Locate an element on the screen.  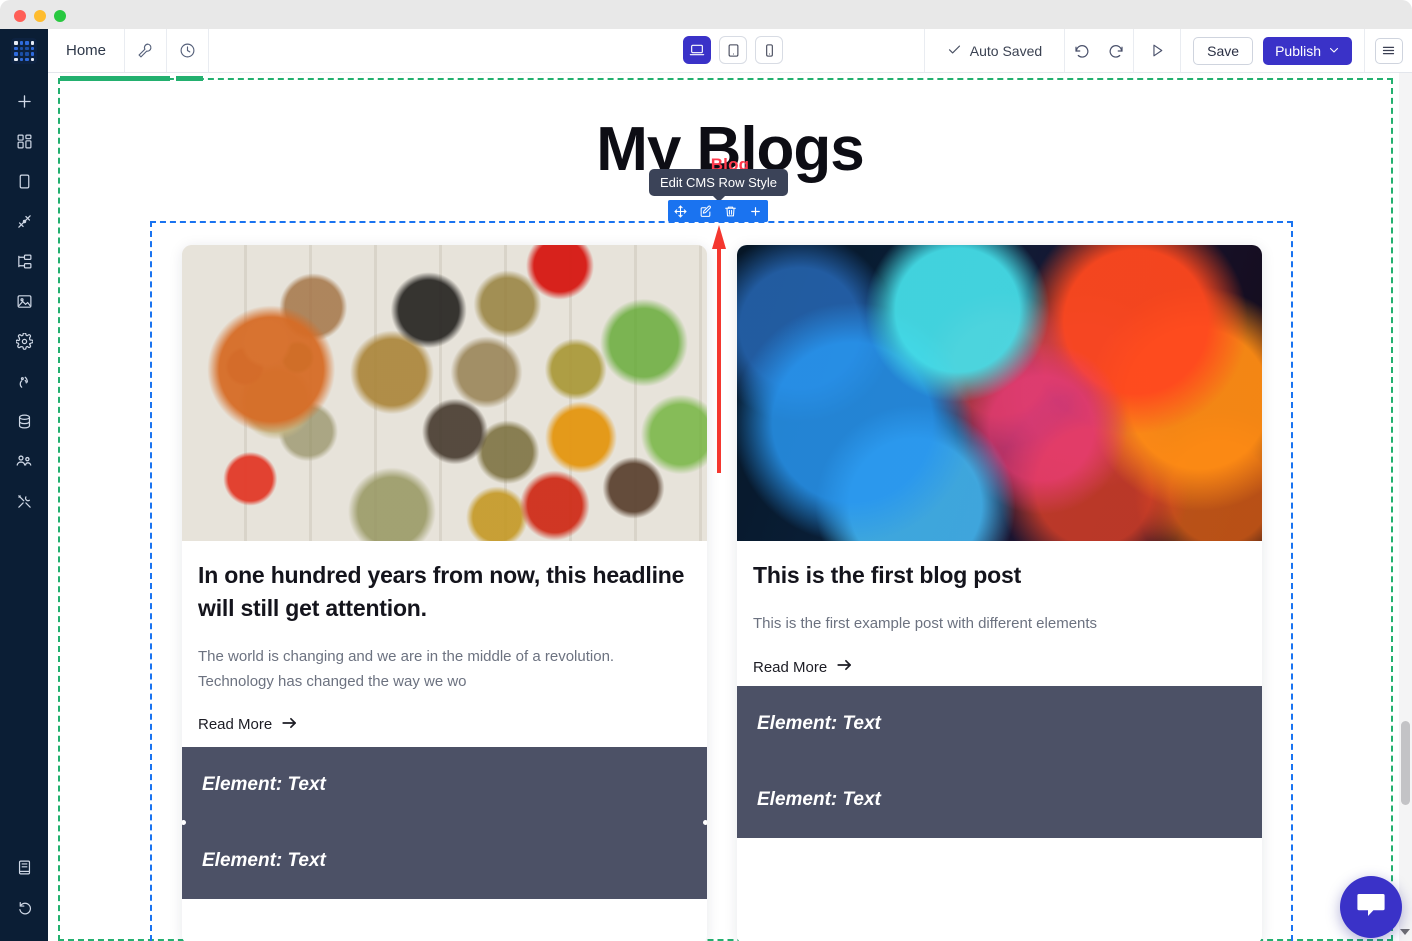
toolbar-home-tab: Home is located at coordinates (87, 50).